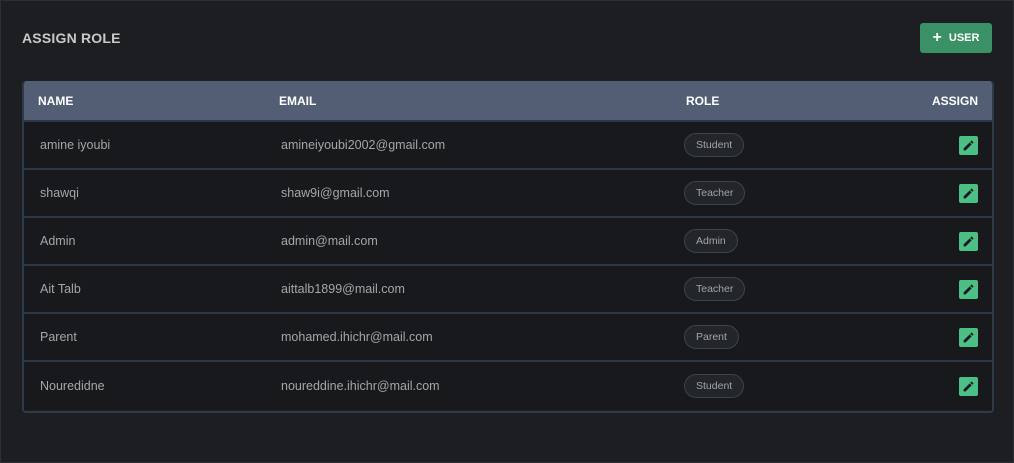 This screenshot has height=463, width=1014. I want to click on add-user-button: + USER, so click(956, 37).